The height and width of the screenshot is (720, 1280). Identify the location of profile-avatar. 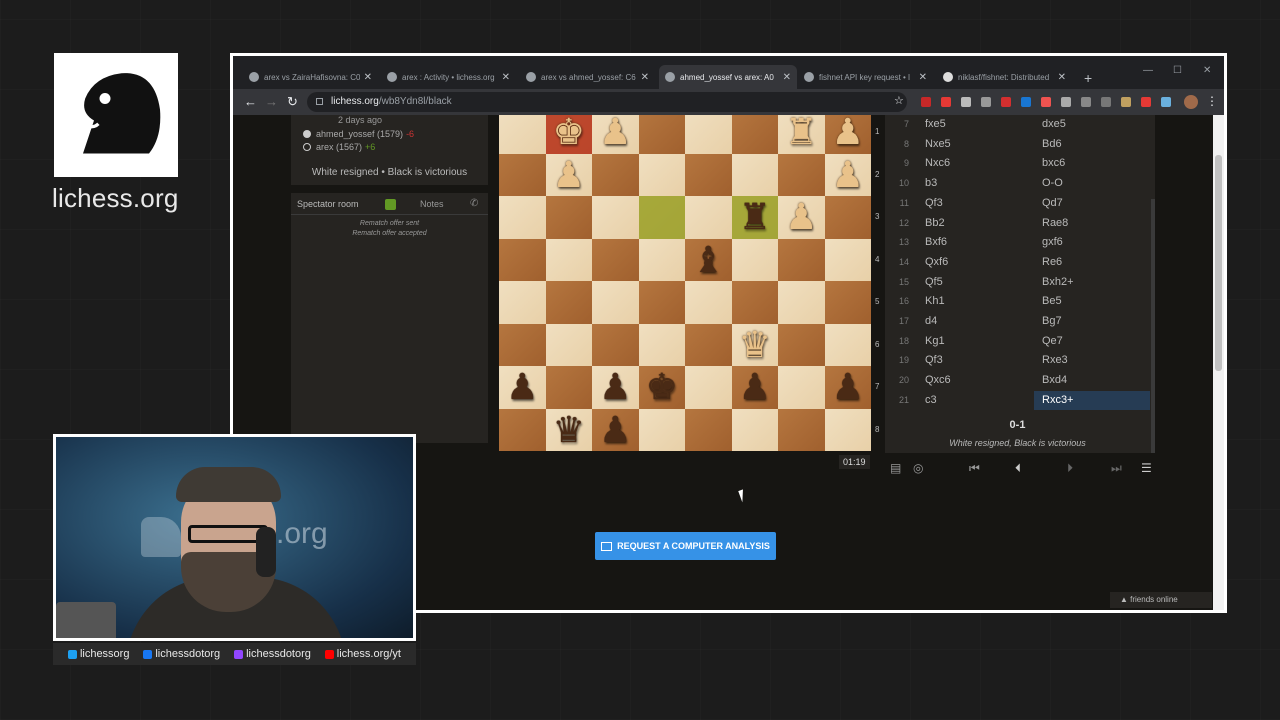
(1191, 102).